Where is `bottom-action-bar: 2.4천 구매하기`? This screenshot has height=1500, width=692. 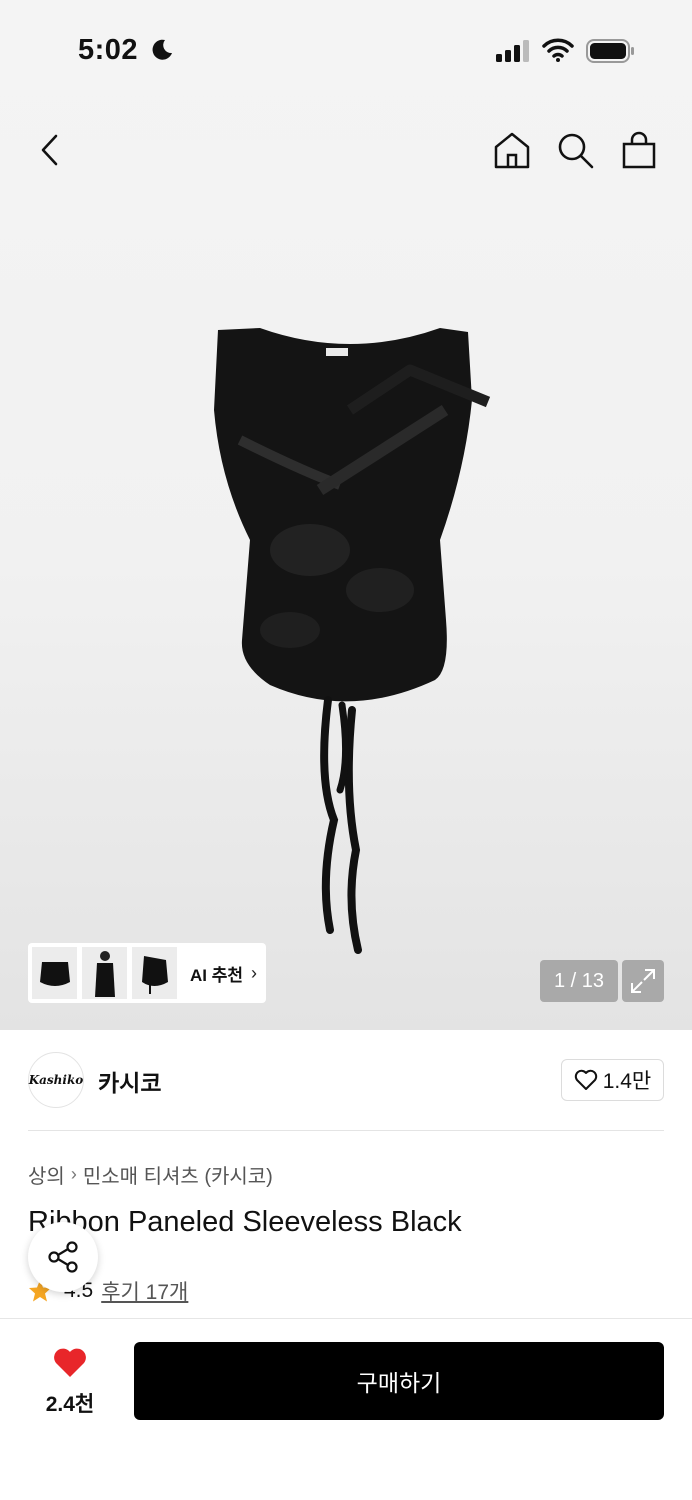 bottom-action-bar: 2.4천 구매하기 is located at coordinates (346, 1409).